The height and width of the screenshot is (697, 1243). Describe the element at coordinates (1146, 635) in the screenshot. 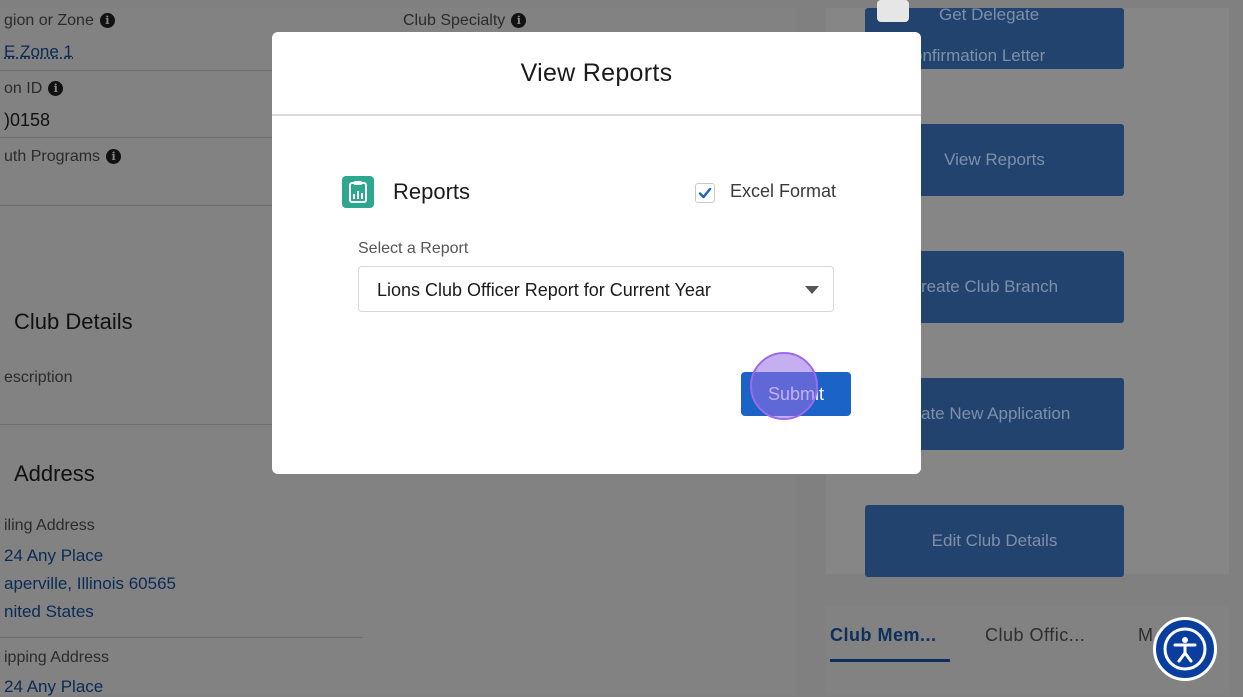

I see `tab-more: M` at that location.